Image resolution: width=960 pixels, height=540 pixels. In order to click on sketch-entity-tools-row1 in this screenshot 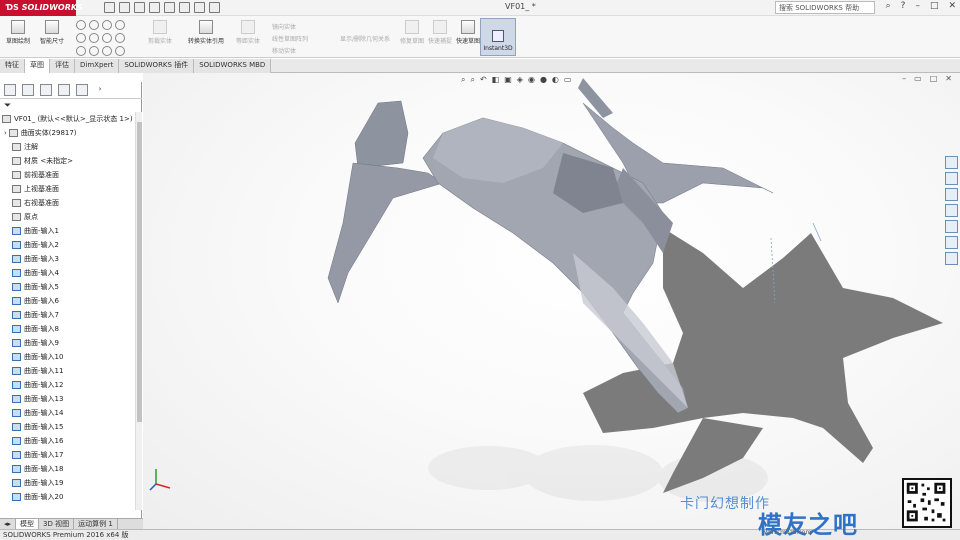, I will do `click(100, 25)`.